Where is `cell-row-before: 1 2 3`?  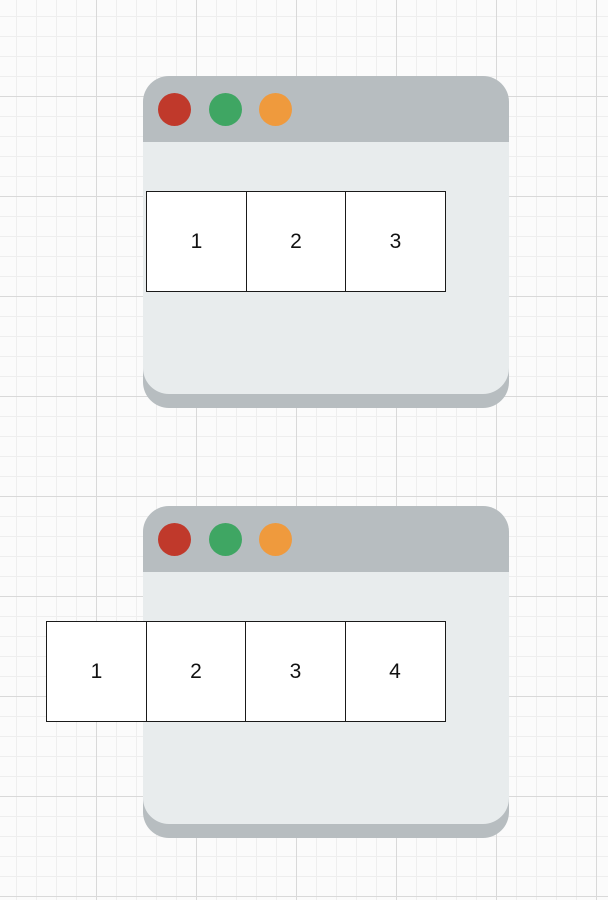
cell-row-before: 1 2 3 is located at coordinates (296, 241).